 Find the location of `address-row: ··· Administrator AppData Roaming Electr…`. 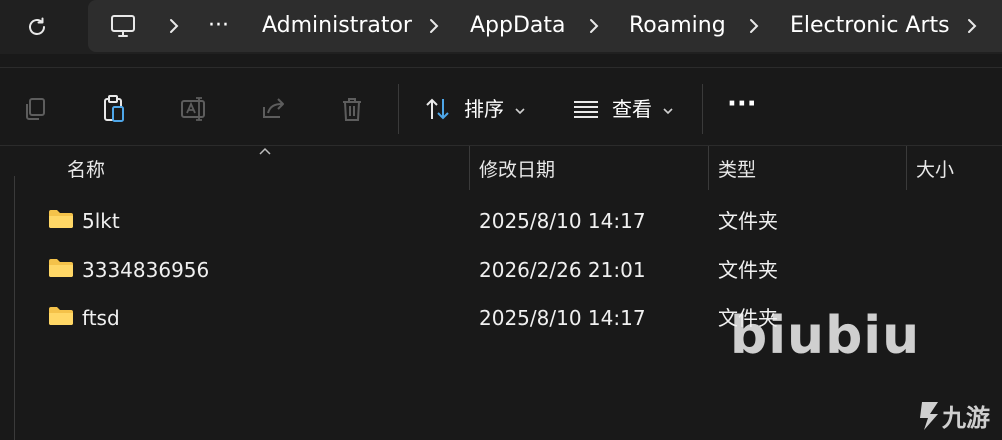

address-row: ··· Administrator AppData Roaming Electr… is located at coordinates (501, 27).